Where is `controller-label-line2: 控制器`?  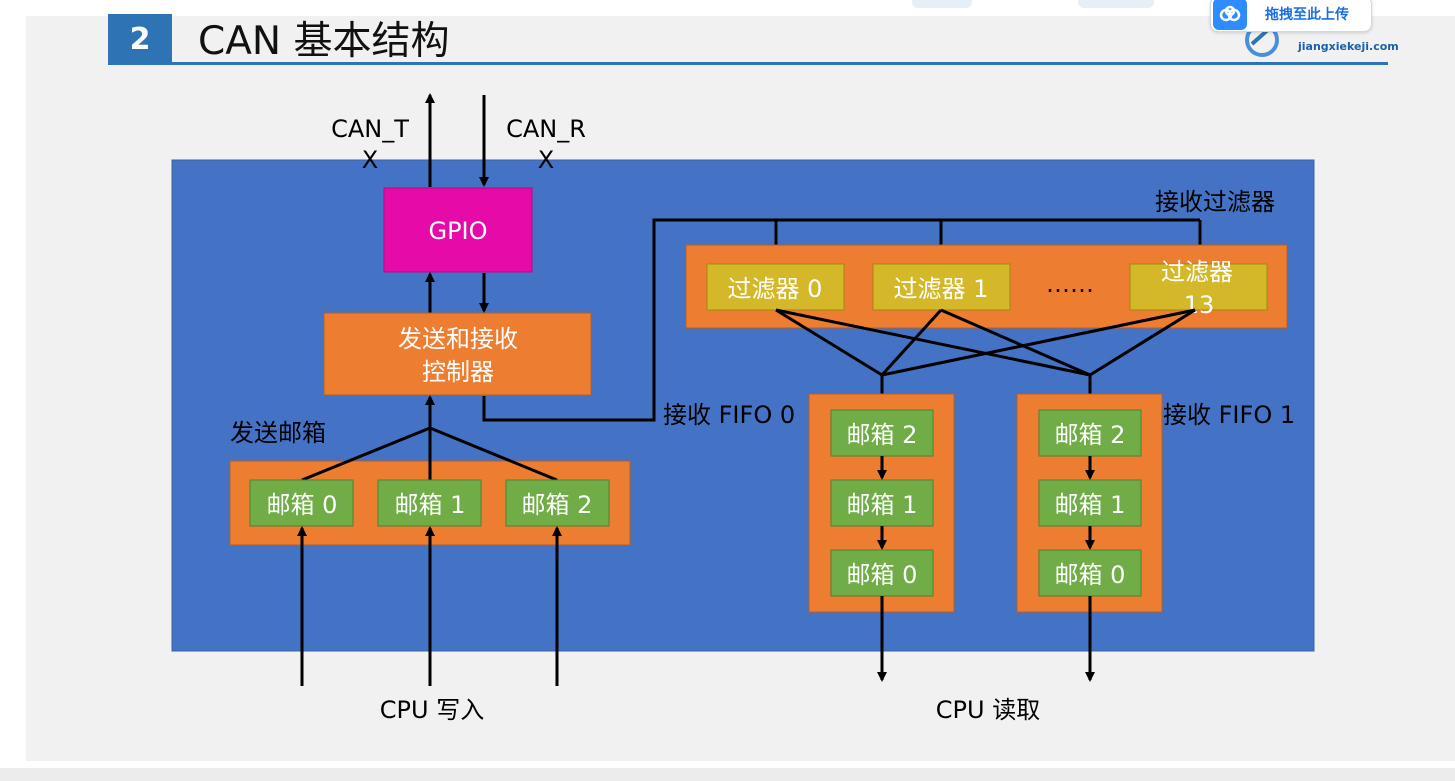
controller-label-line2: 控制器 is located at coordinates (458, 372).